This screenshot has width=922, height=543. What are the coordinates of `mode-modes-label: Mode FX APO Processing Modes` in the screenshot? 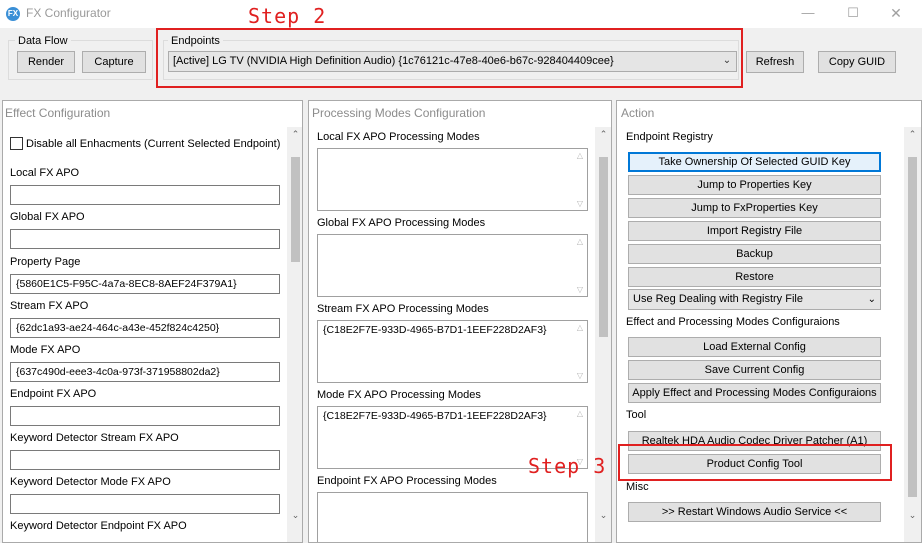 It's located at (399, 395).